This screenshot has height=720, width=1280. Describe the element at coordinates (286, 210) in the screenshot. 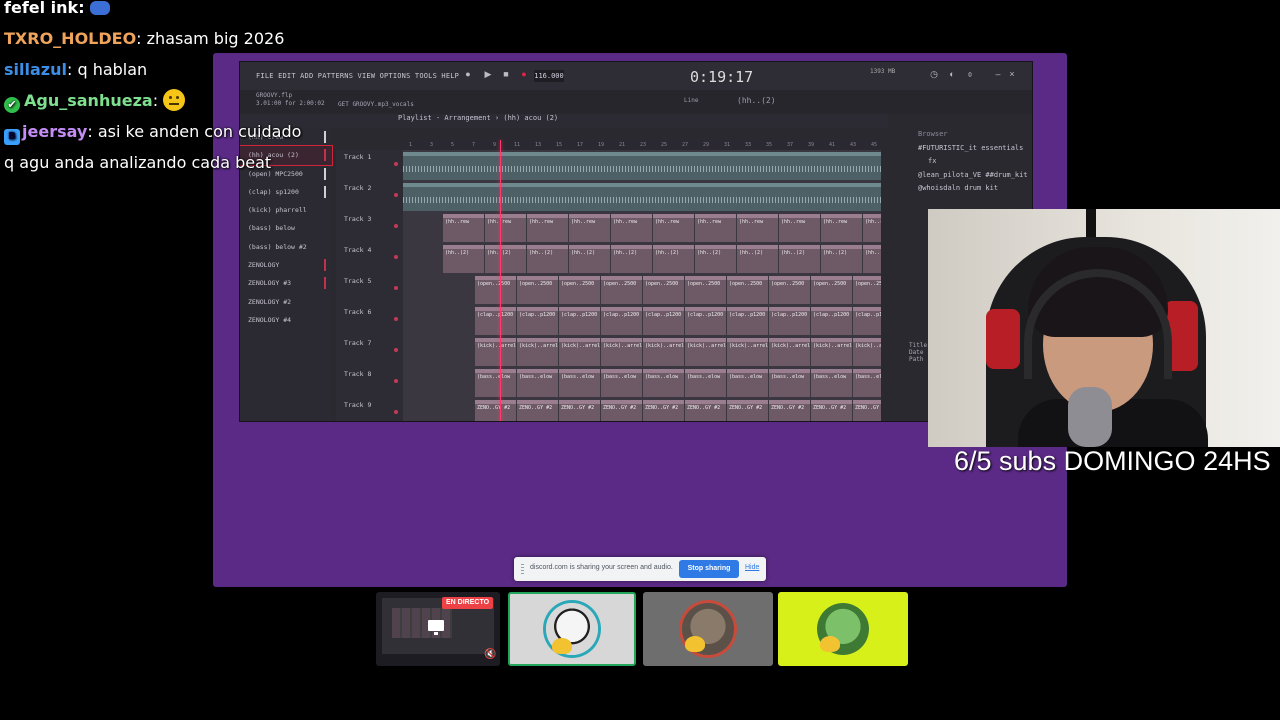

I see `pattern-item: (kick) pharrell` at that location.